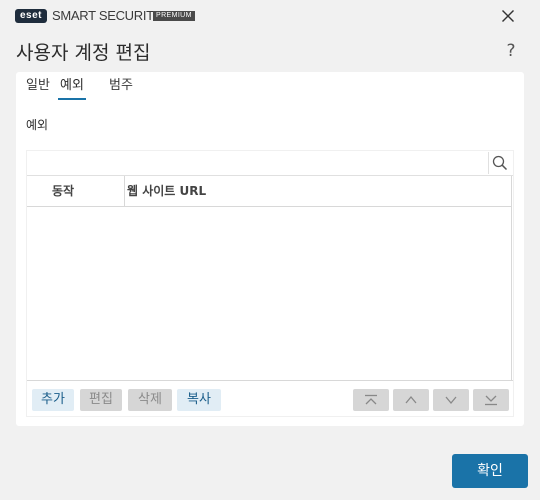 This screenshot has width=540, height=500. Describe the element at coordinates (269, 191) in the screenshot. I see `table-header: 동작 웹 사이트 URL` at that location.